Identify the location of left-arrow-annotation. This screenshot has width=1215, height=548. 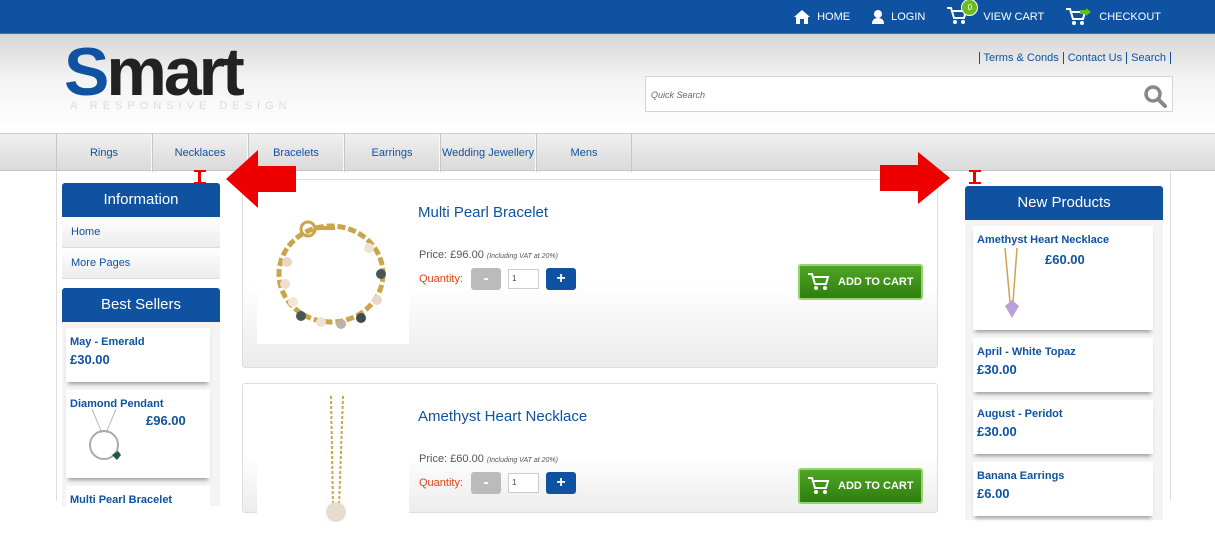
(261, 179).